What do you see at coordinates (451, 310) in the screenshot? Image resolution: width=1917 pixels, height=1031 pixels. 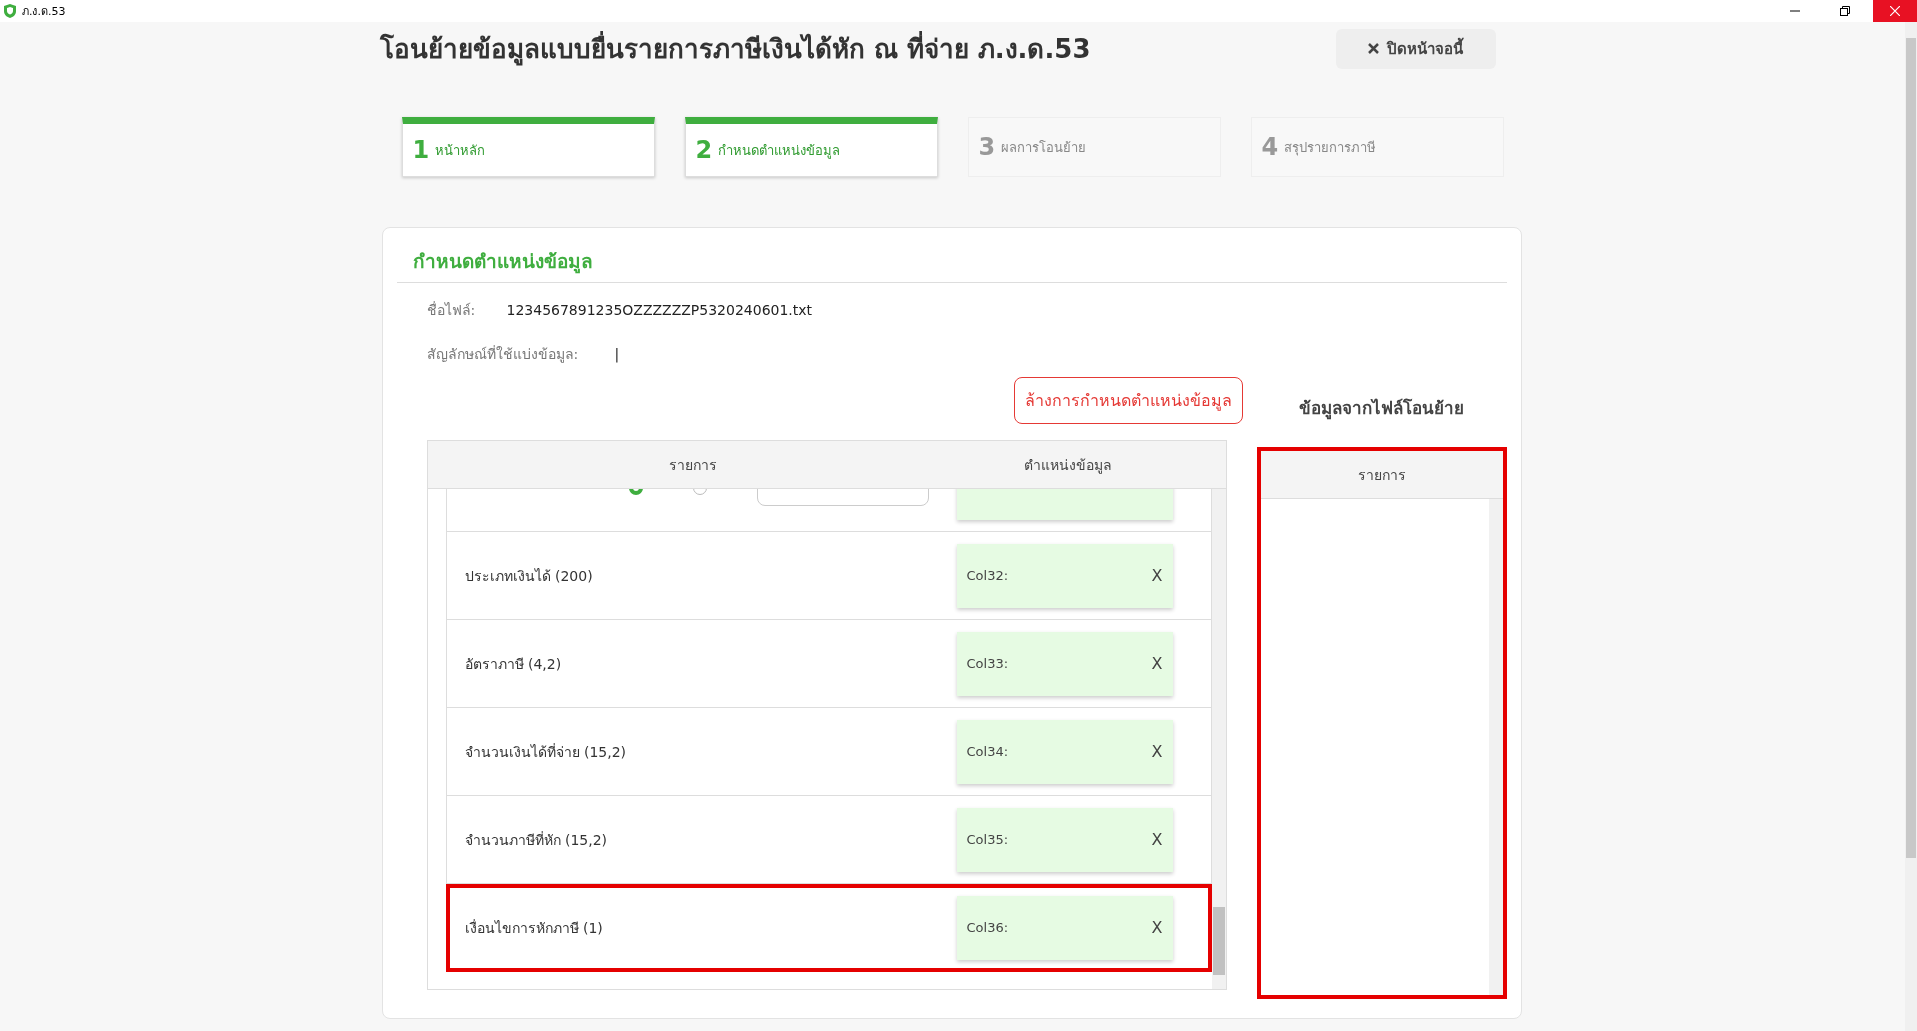 I see `file-label: ชื่อไฟล์:` at bounding box center [451, 310].